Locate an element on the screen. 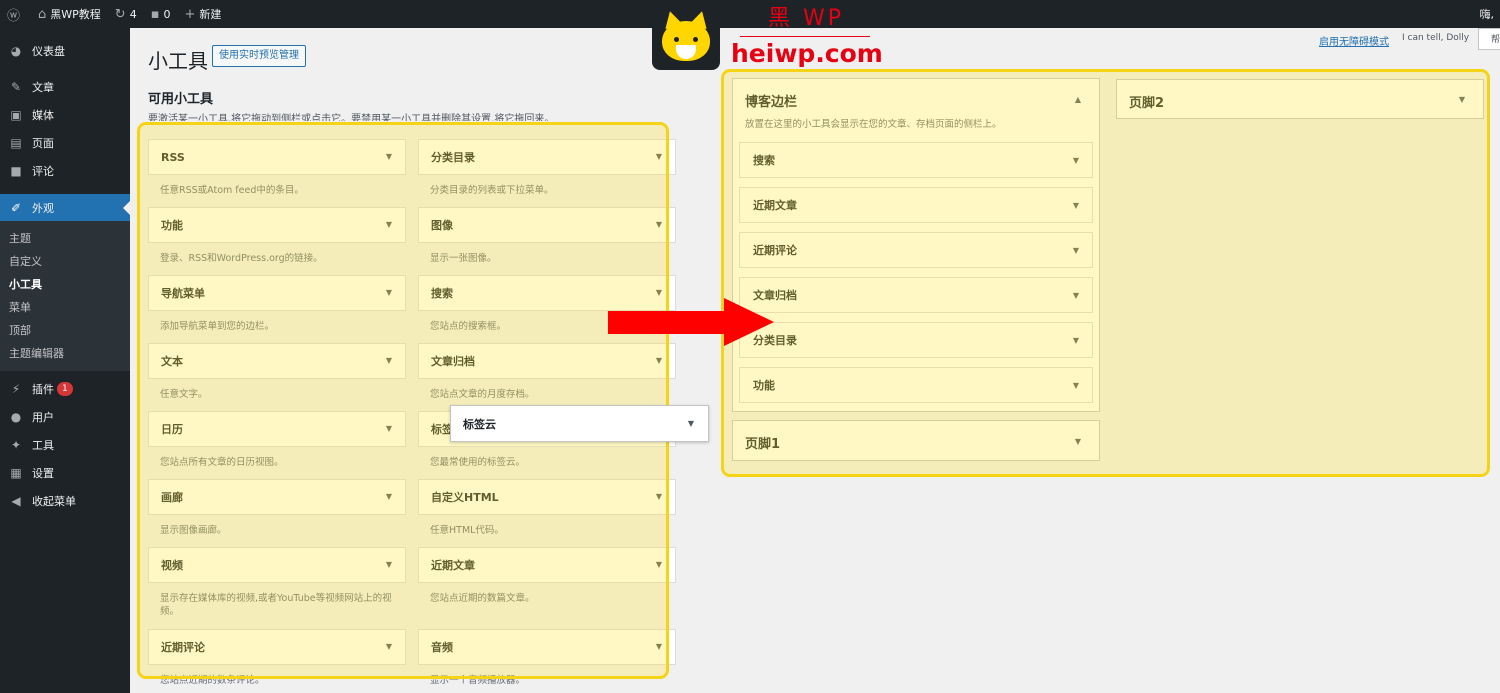 The image size is (1500, 693). heiwp-logo is located at coordinates (686, 37).